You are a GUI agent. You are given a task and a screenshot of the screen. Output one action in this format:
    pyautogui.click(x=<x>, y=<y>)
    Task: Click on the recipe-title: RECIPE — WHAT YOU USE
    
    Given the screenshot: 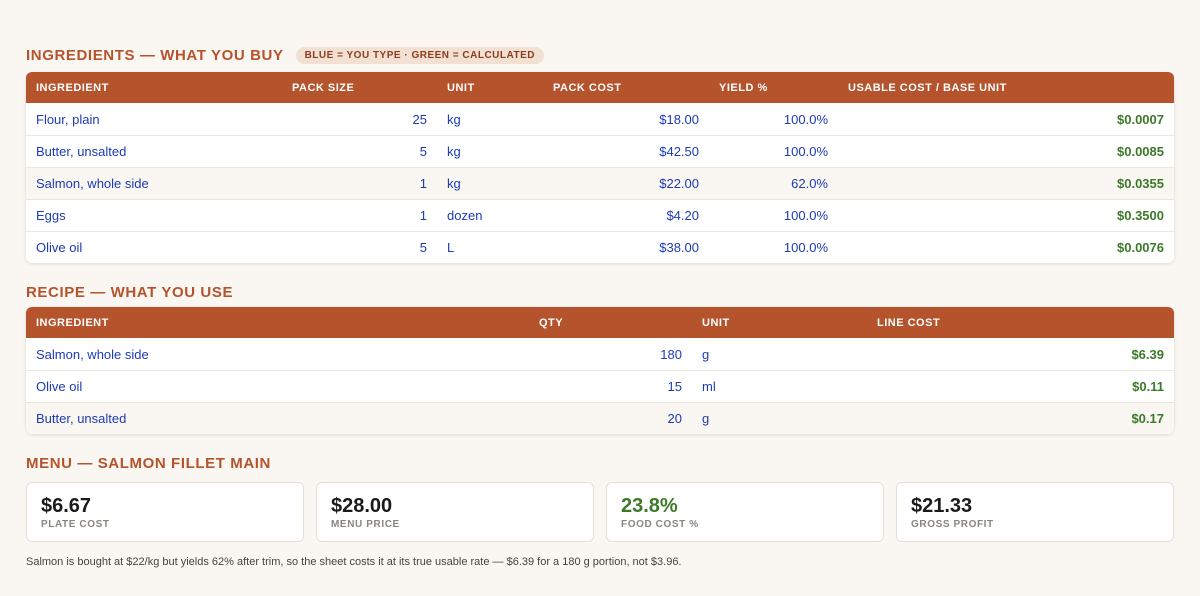 What is the action you would take?
    pyautogui.click(x=130, y=292)
    